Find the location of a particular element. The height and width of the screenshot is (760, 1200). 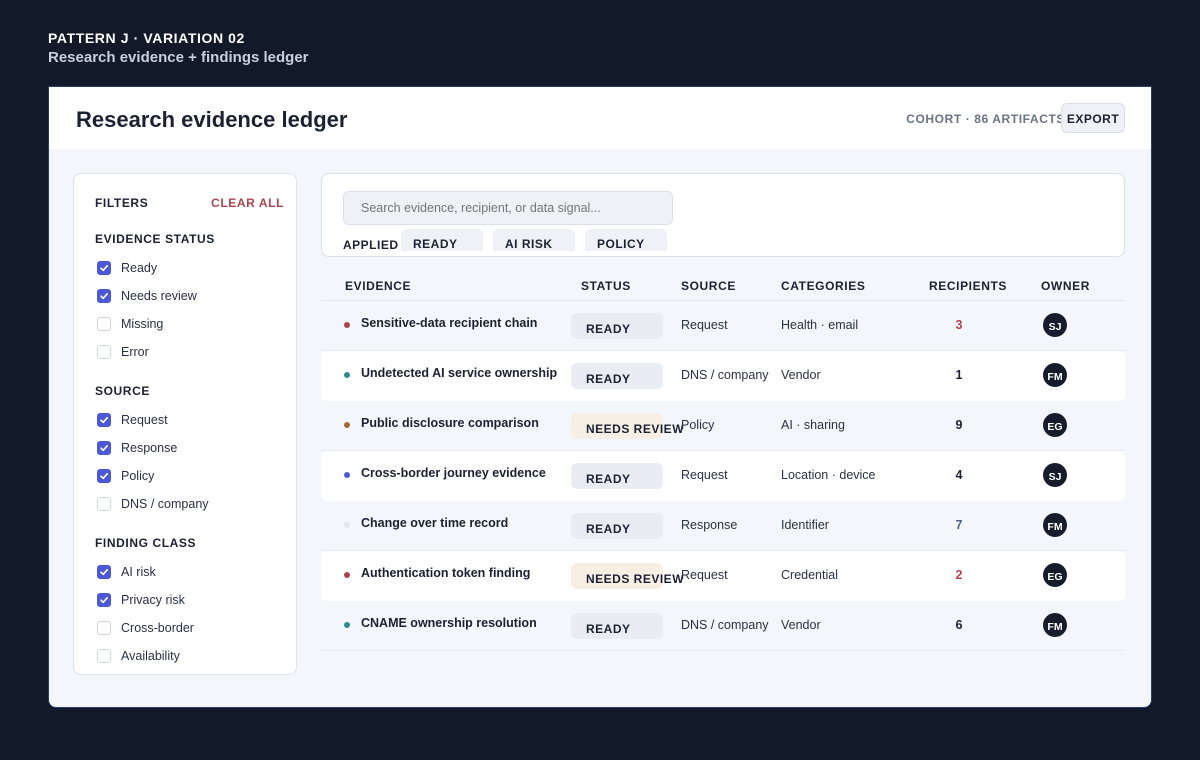

filter-option: Cross-border is located at coordinates (145, 628).